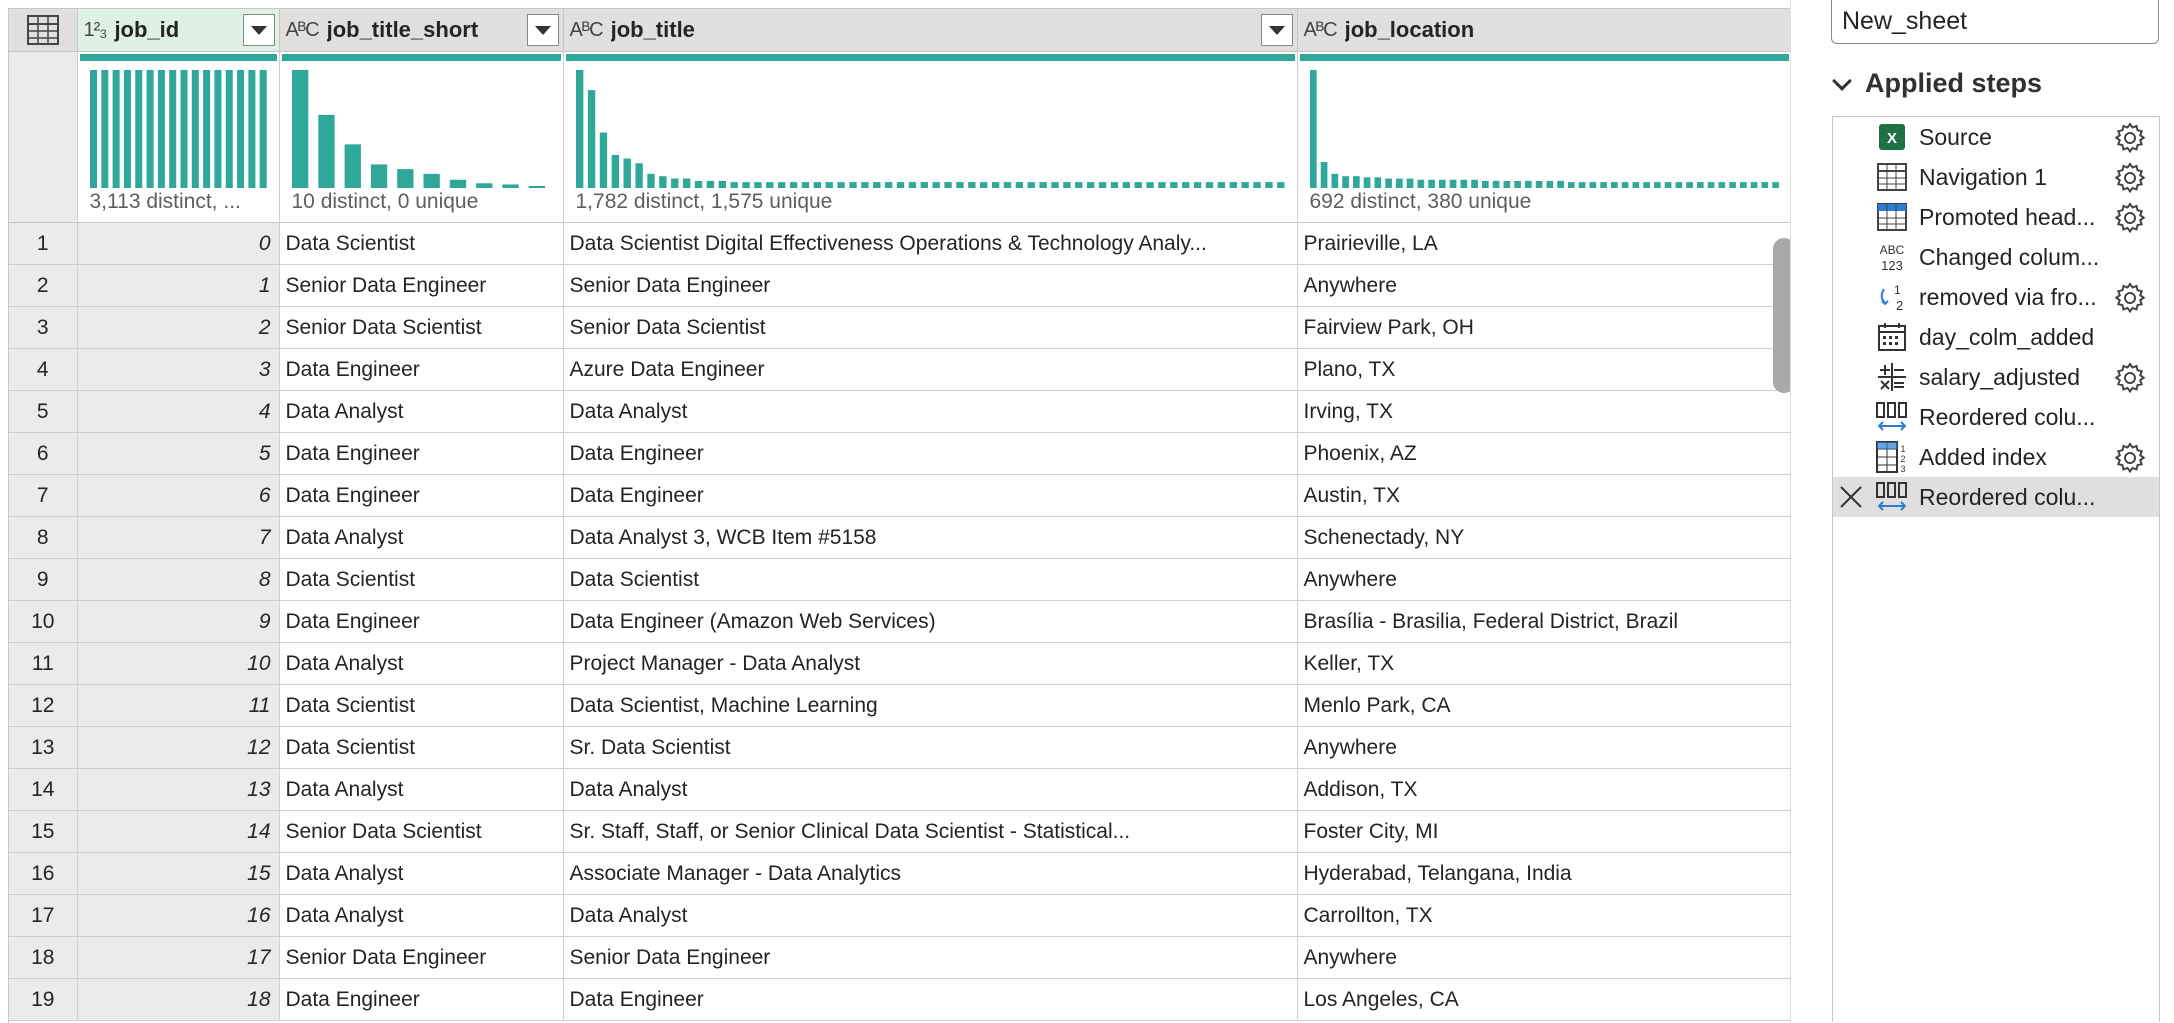 Image resolution: width=2174 pixels, height=1023 pixels. I want to click on cell-job-location: Menlo Park, CA, so click(1544, 705).